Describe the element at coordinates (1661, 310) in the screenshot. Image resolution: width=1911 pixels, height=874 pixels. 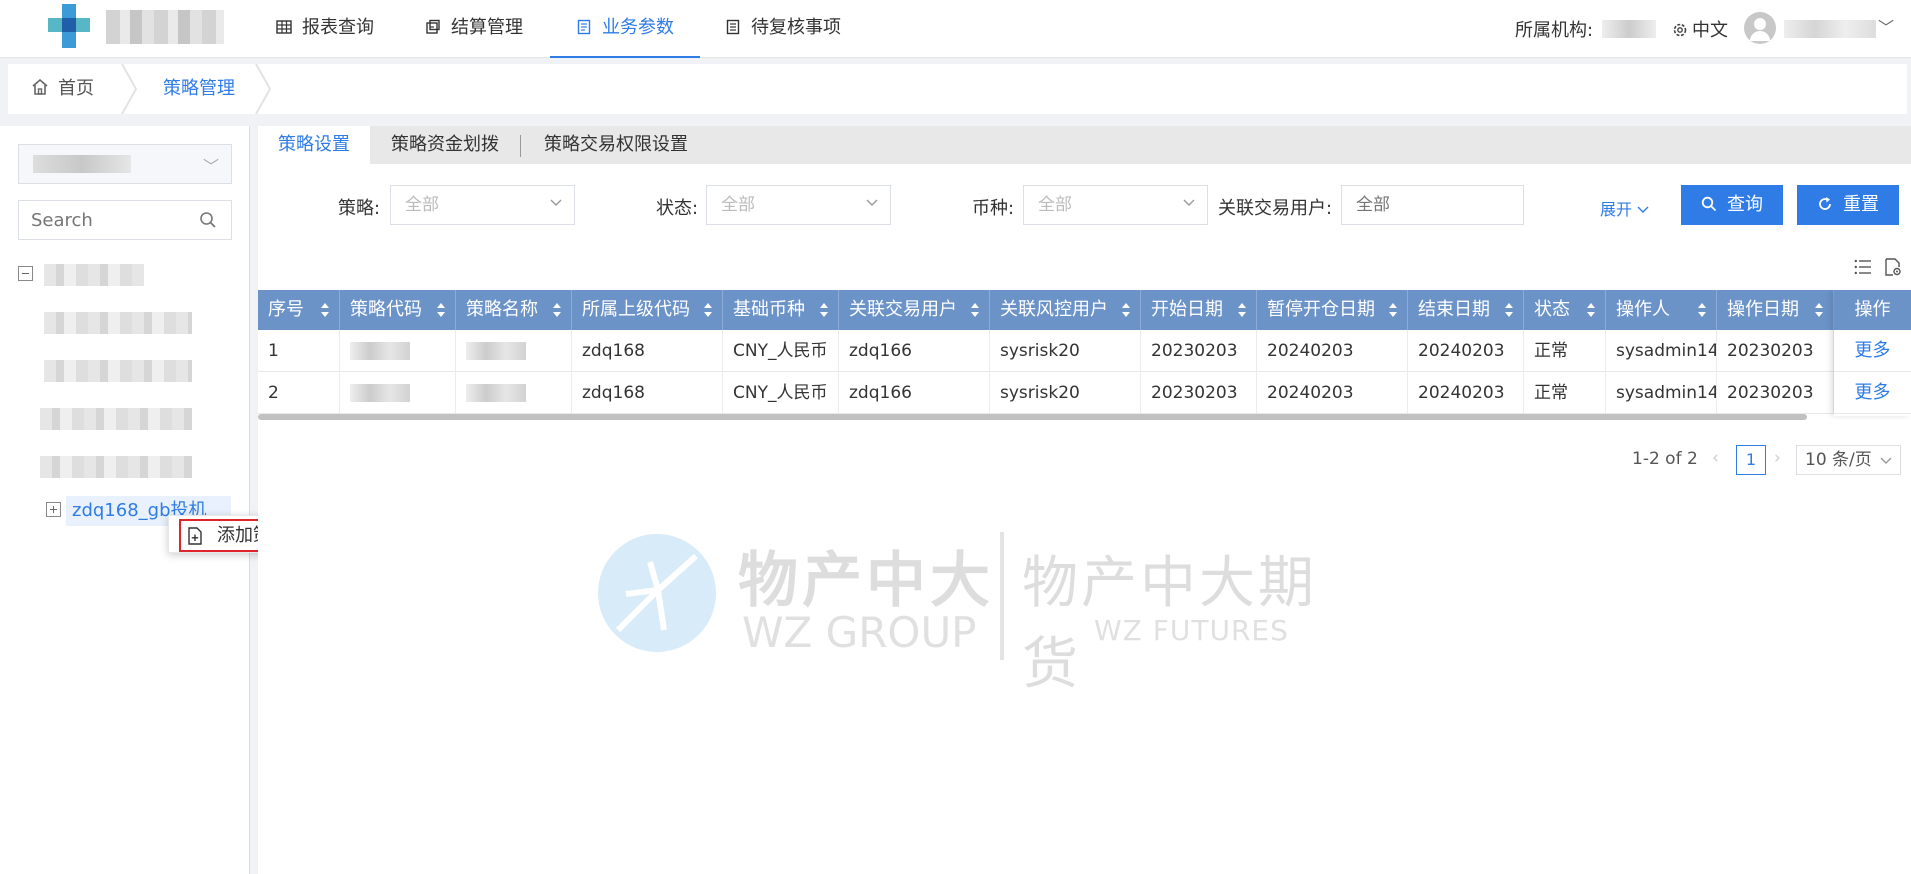
I see `table-header-cell: 操作人` at that location.